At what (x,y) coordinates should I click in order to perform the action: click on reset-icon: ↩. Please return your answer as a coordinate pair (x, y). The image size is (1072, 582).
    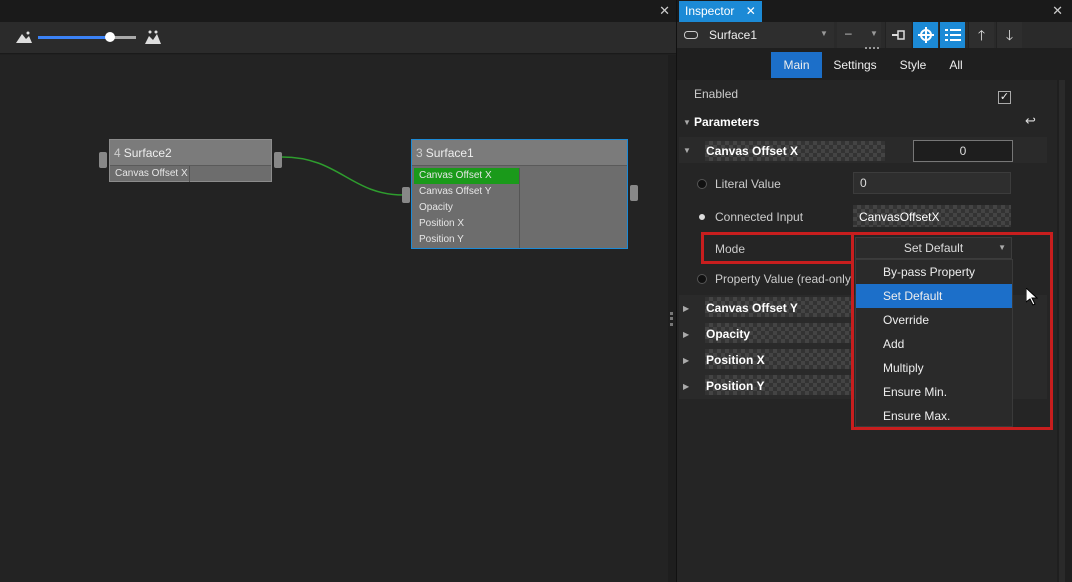
    Looking at the image, I should click on (1030, 121).